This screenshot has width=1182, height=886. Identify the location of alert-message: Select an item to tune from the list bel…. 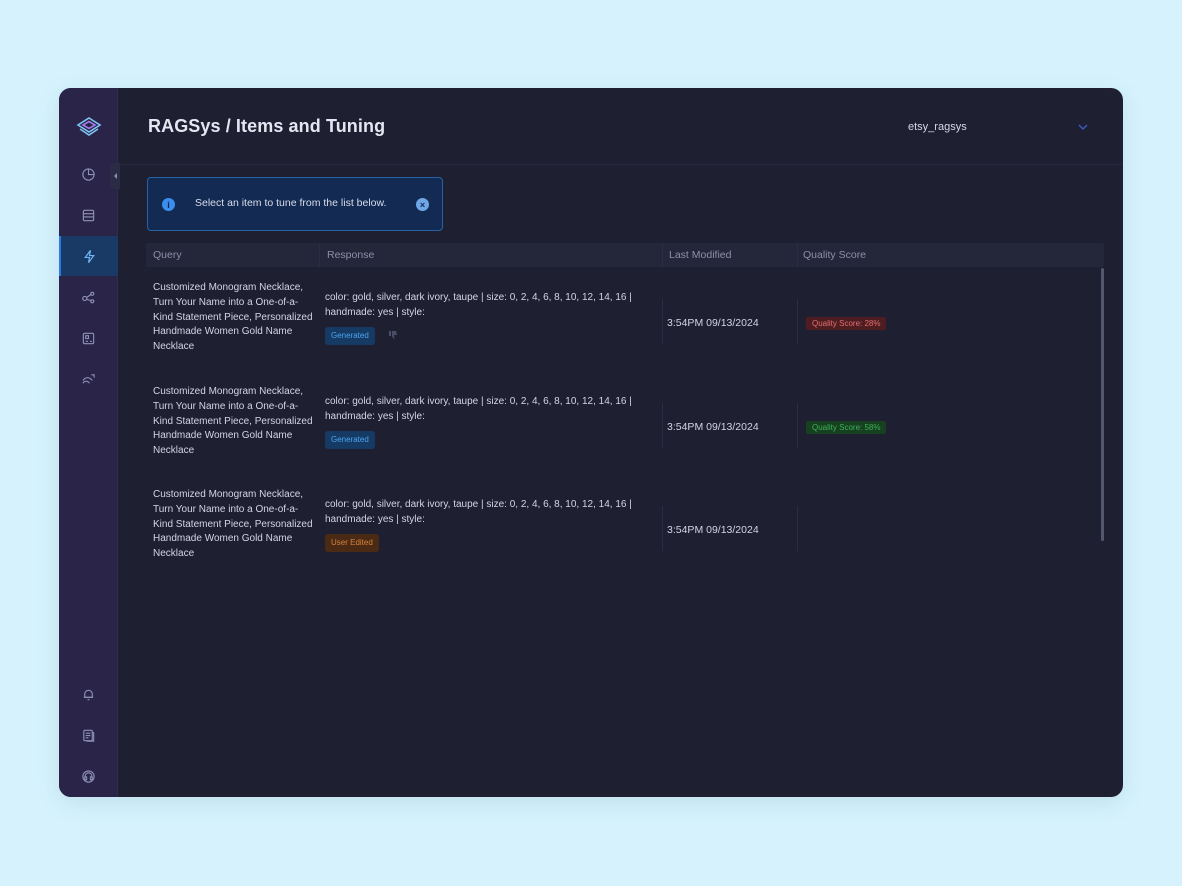
(291, 203).